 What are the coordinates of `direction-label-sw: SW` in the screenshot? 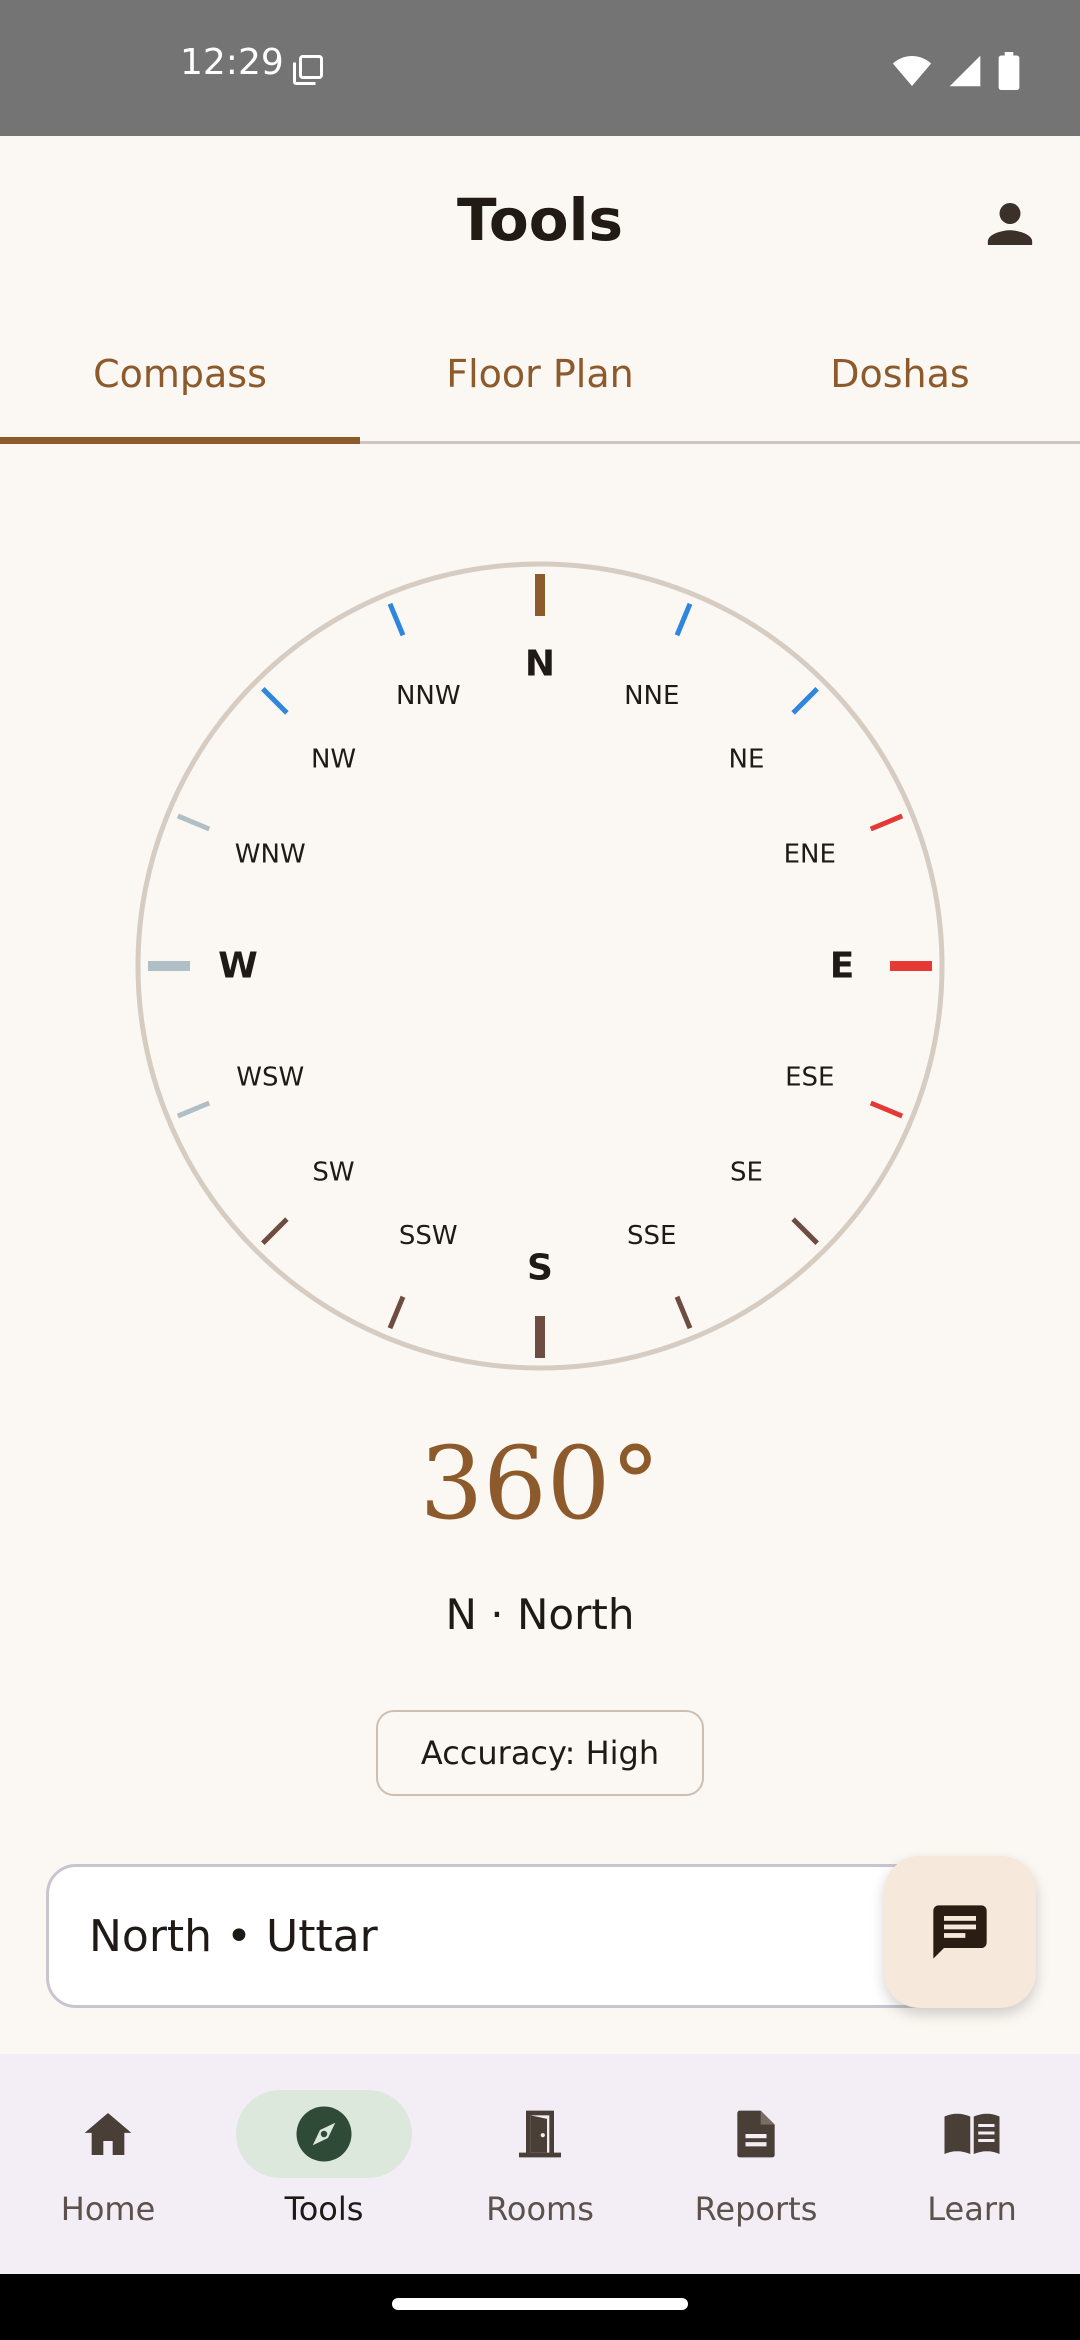 It's located at (333, 1172).